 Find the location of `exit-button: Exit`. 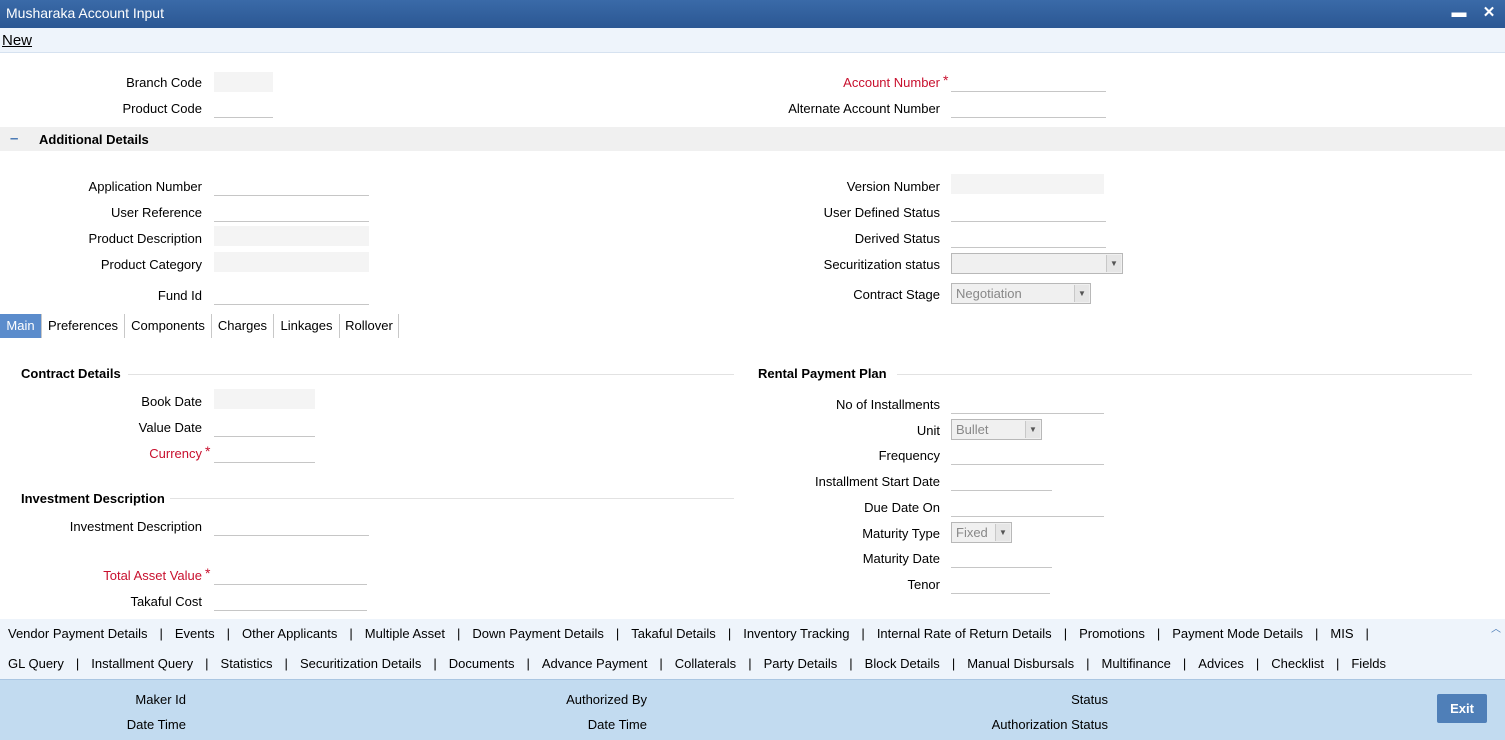

exit-button: Exit is located at coordinates (1462, 708).